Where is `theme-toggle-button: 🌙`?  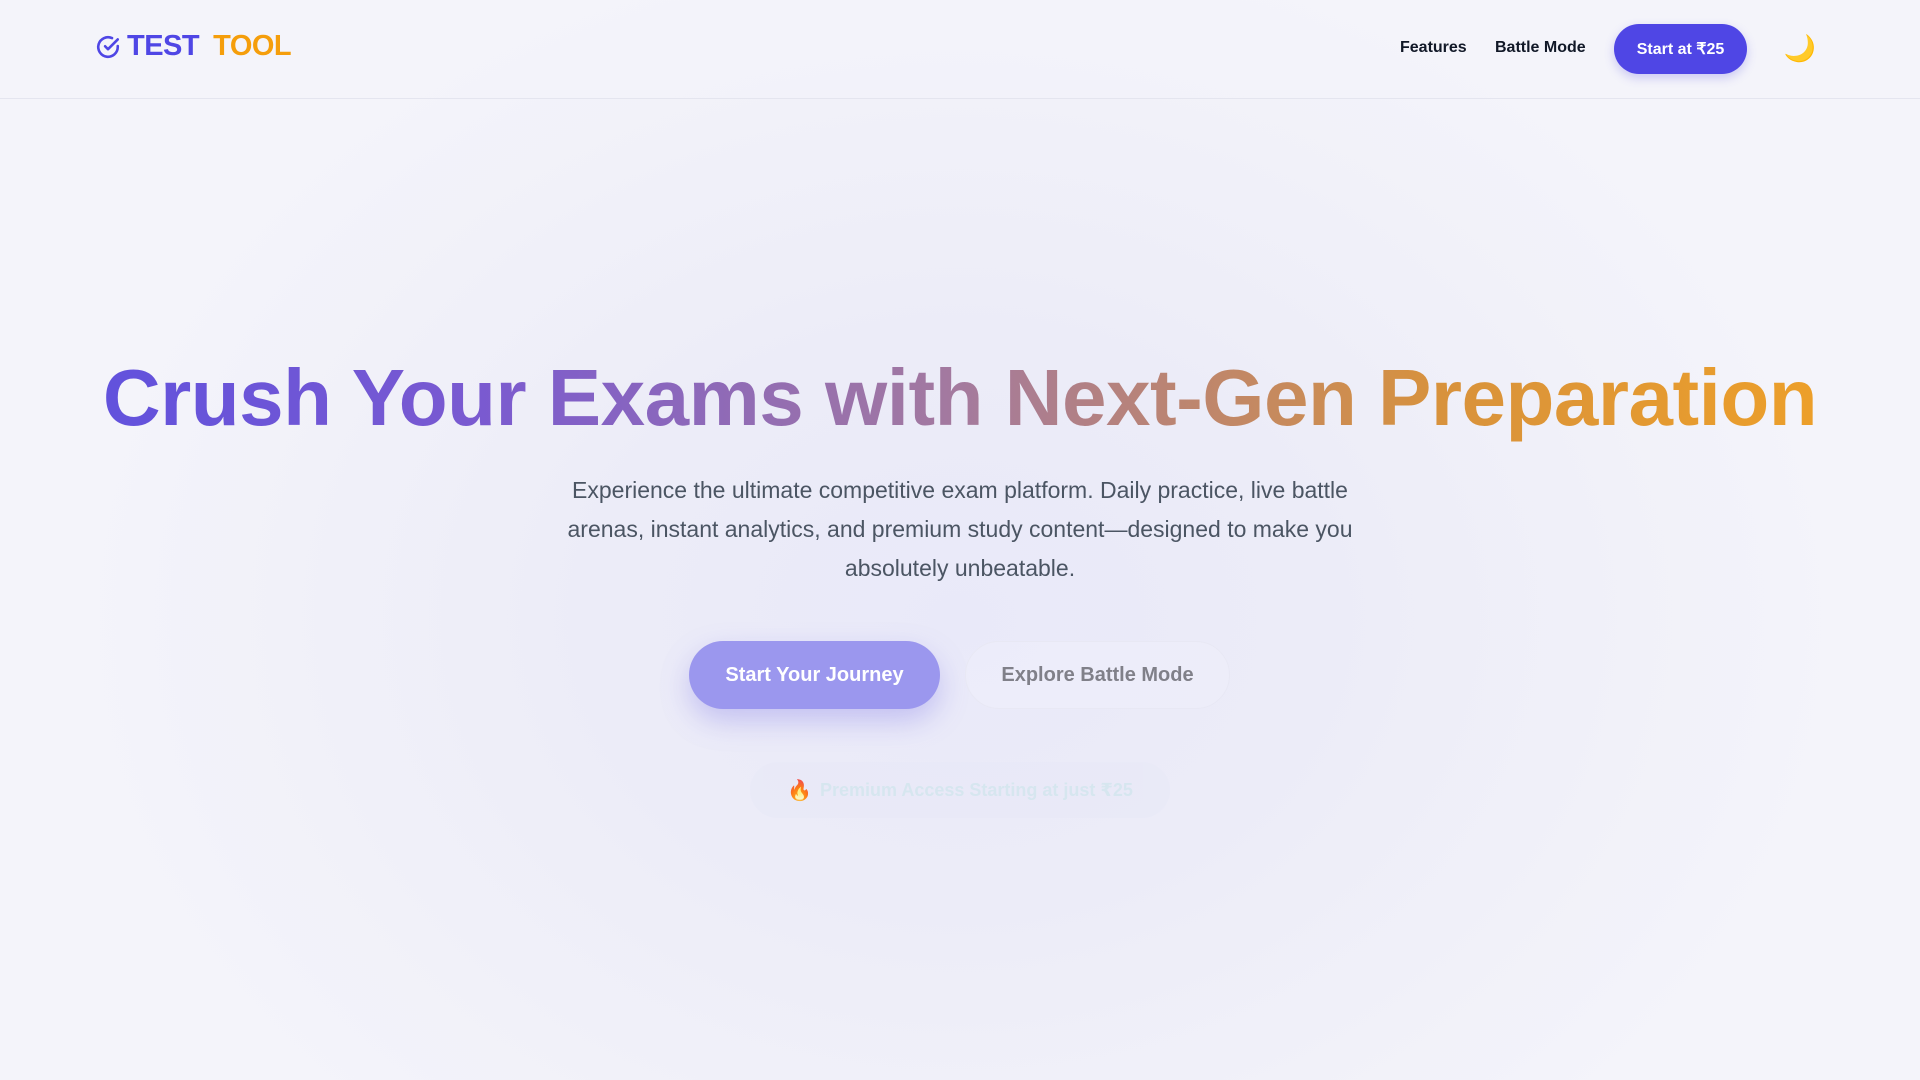
theme-toggle-button: 🌙 is located at coordinates (1800, 48).